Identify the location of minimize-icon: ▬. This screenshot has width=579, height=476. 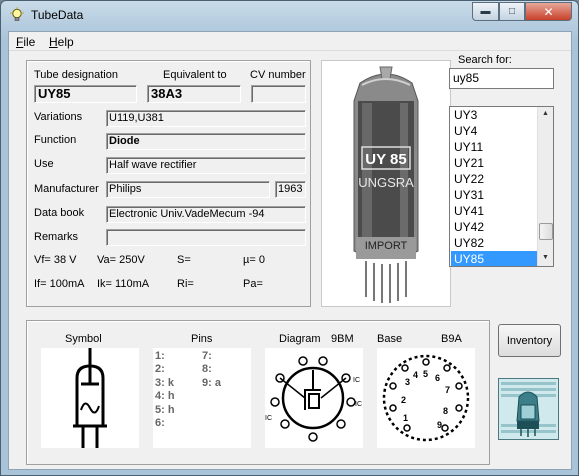
(485, 11).